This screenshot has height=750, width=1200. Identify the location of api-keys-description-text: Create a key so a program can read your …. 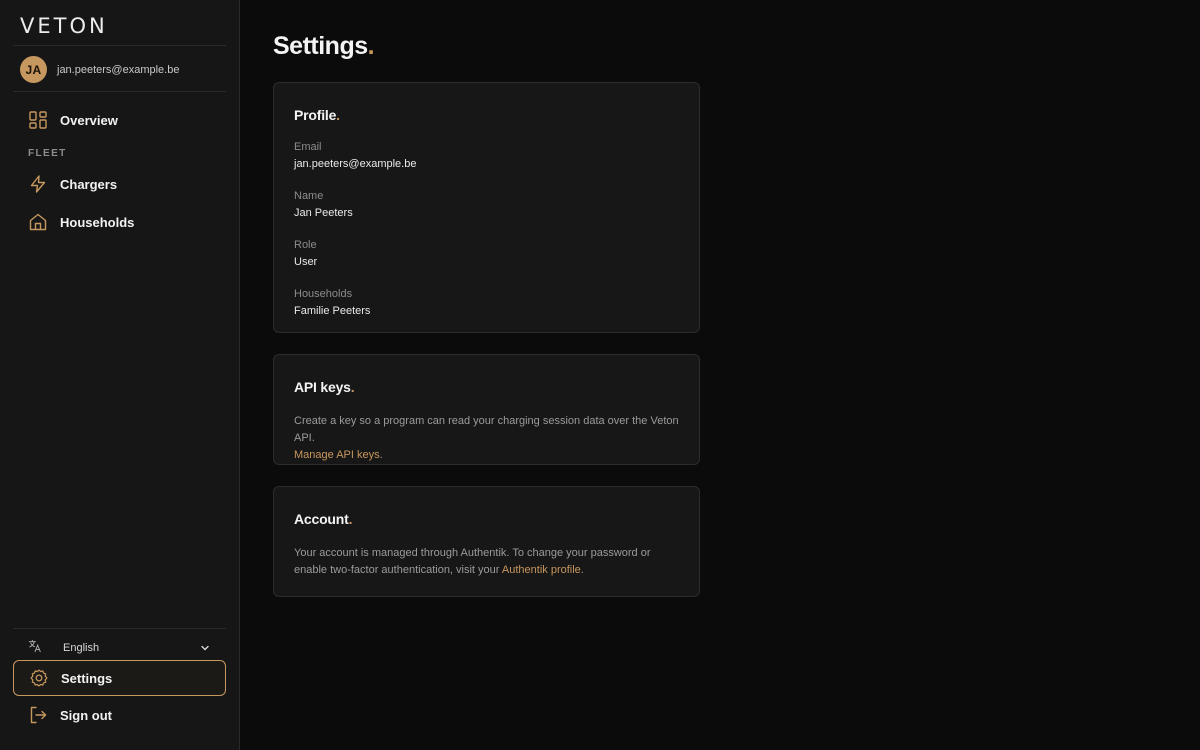
(486, 429).